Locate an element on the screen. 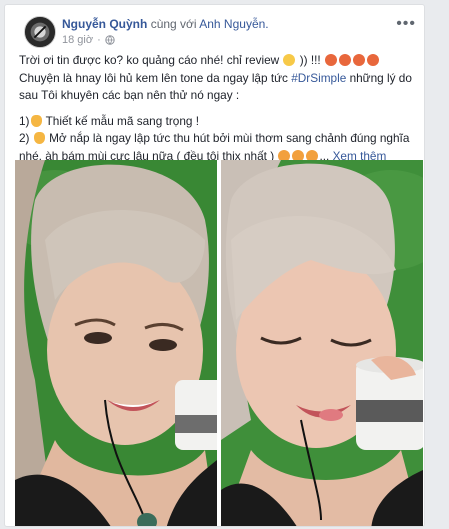  author-name: Nguyễn Quỳnh is located at coordinates (104, 24).